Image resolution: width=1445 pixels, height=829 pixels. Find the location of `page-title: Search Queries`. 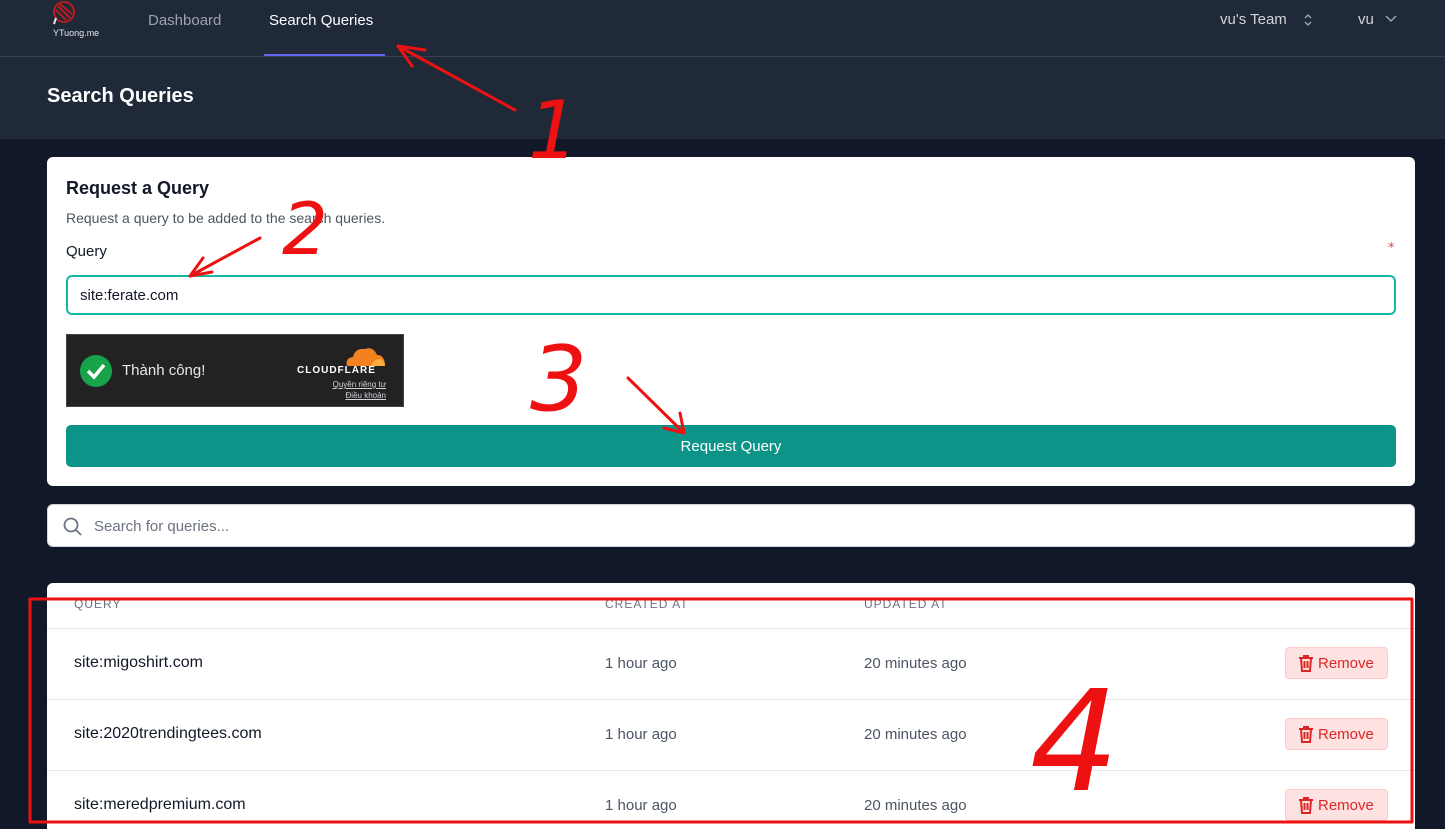

page-title: Search Queries is located at coordinates (120, 96).